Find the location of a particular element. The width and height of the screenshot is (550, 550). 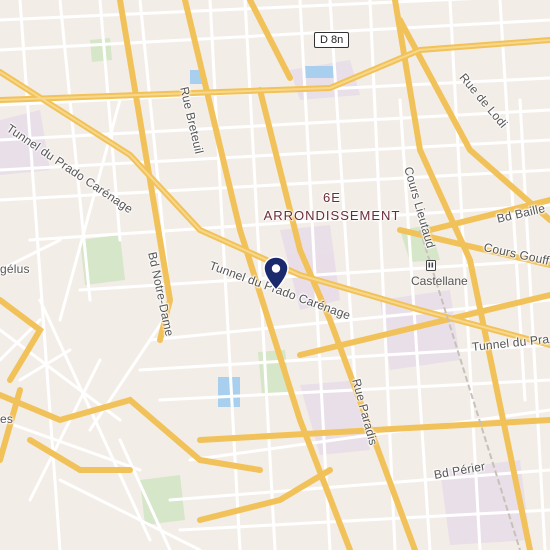

place-label-angelus: gélus is located at coordinates (15, 269).